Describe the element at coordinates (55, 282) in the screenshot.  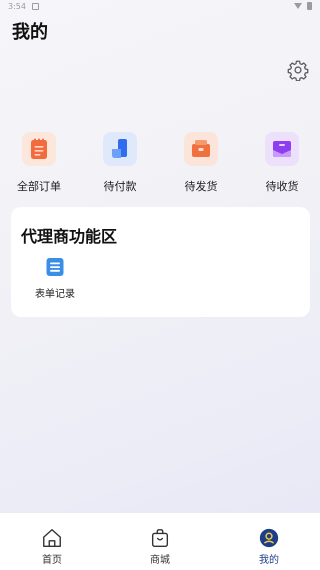
I see `form-records-button: 表单记录` at that location.